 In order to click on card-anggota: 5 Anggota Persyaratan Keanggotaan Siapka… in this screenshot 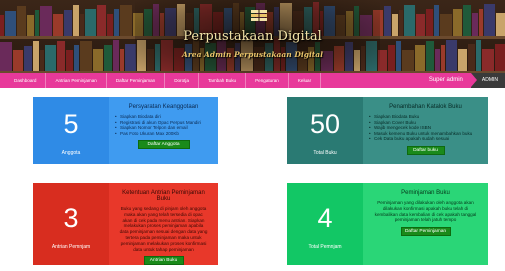, I will do `click(125, 130)`.